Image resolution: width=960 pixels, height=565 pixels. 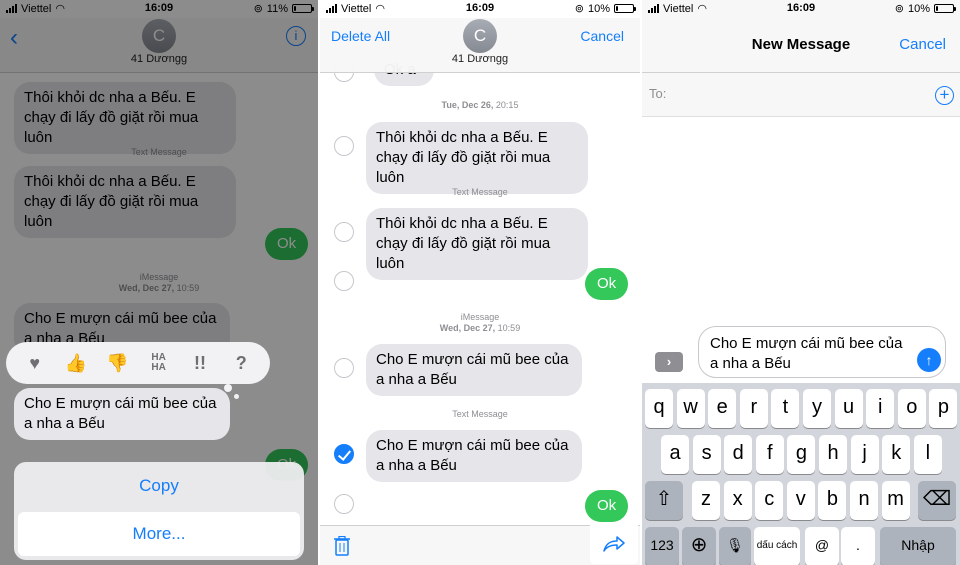 I want to click on key-i: i, so click(x=880, y=408).